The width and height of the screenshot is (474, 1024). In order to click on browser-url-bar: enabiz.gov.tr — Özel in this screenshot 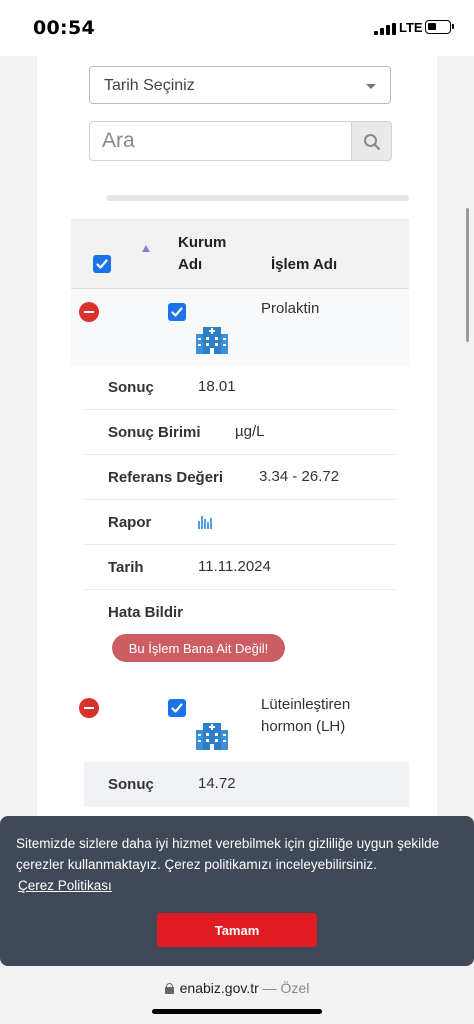, I will do `click(237, 995)`.